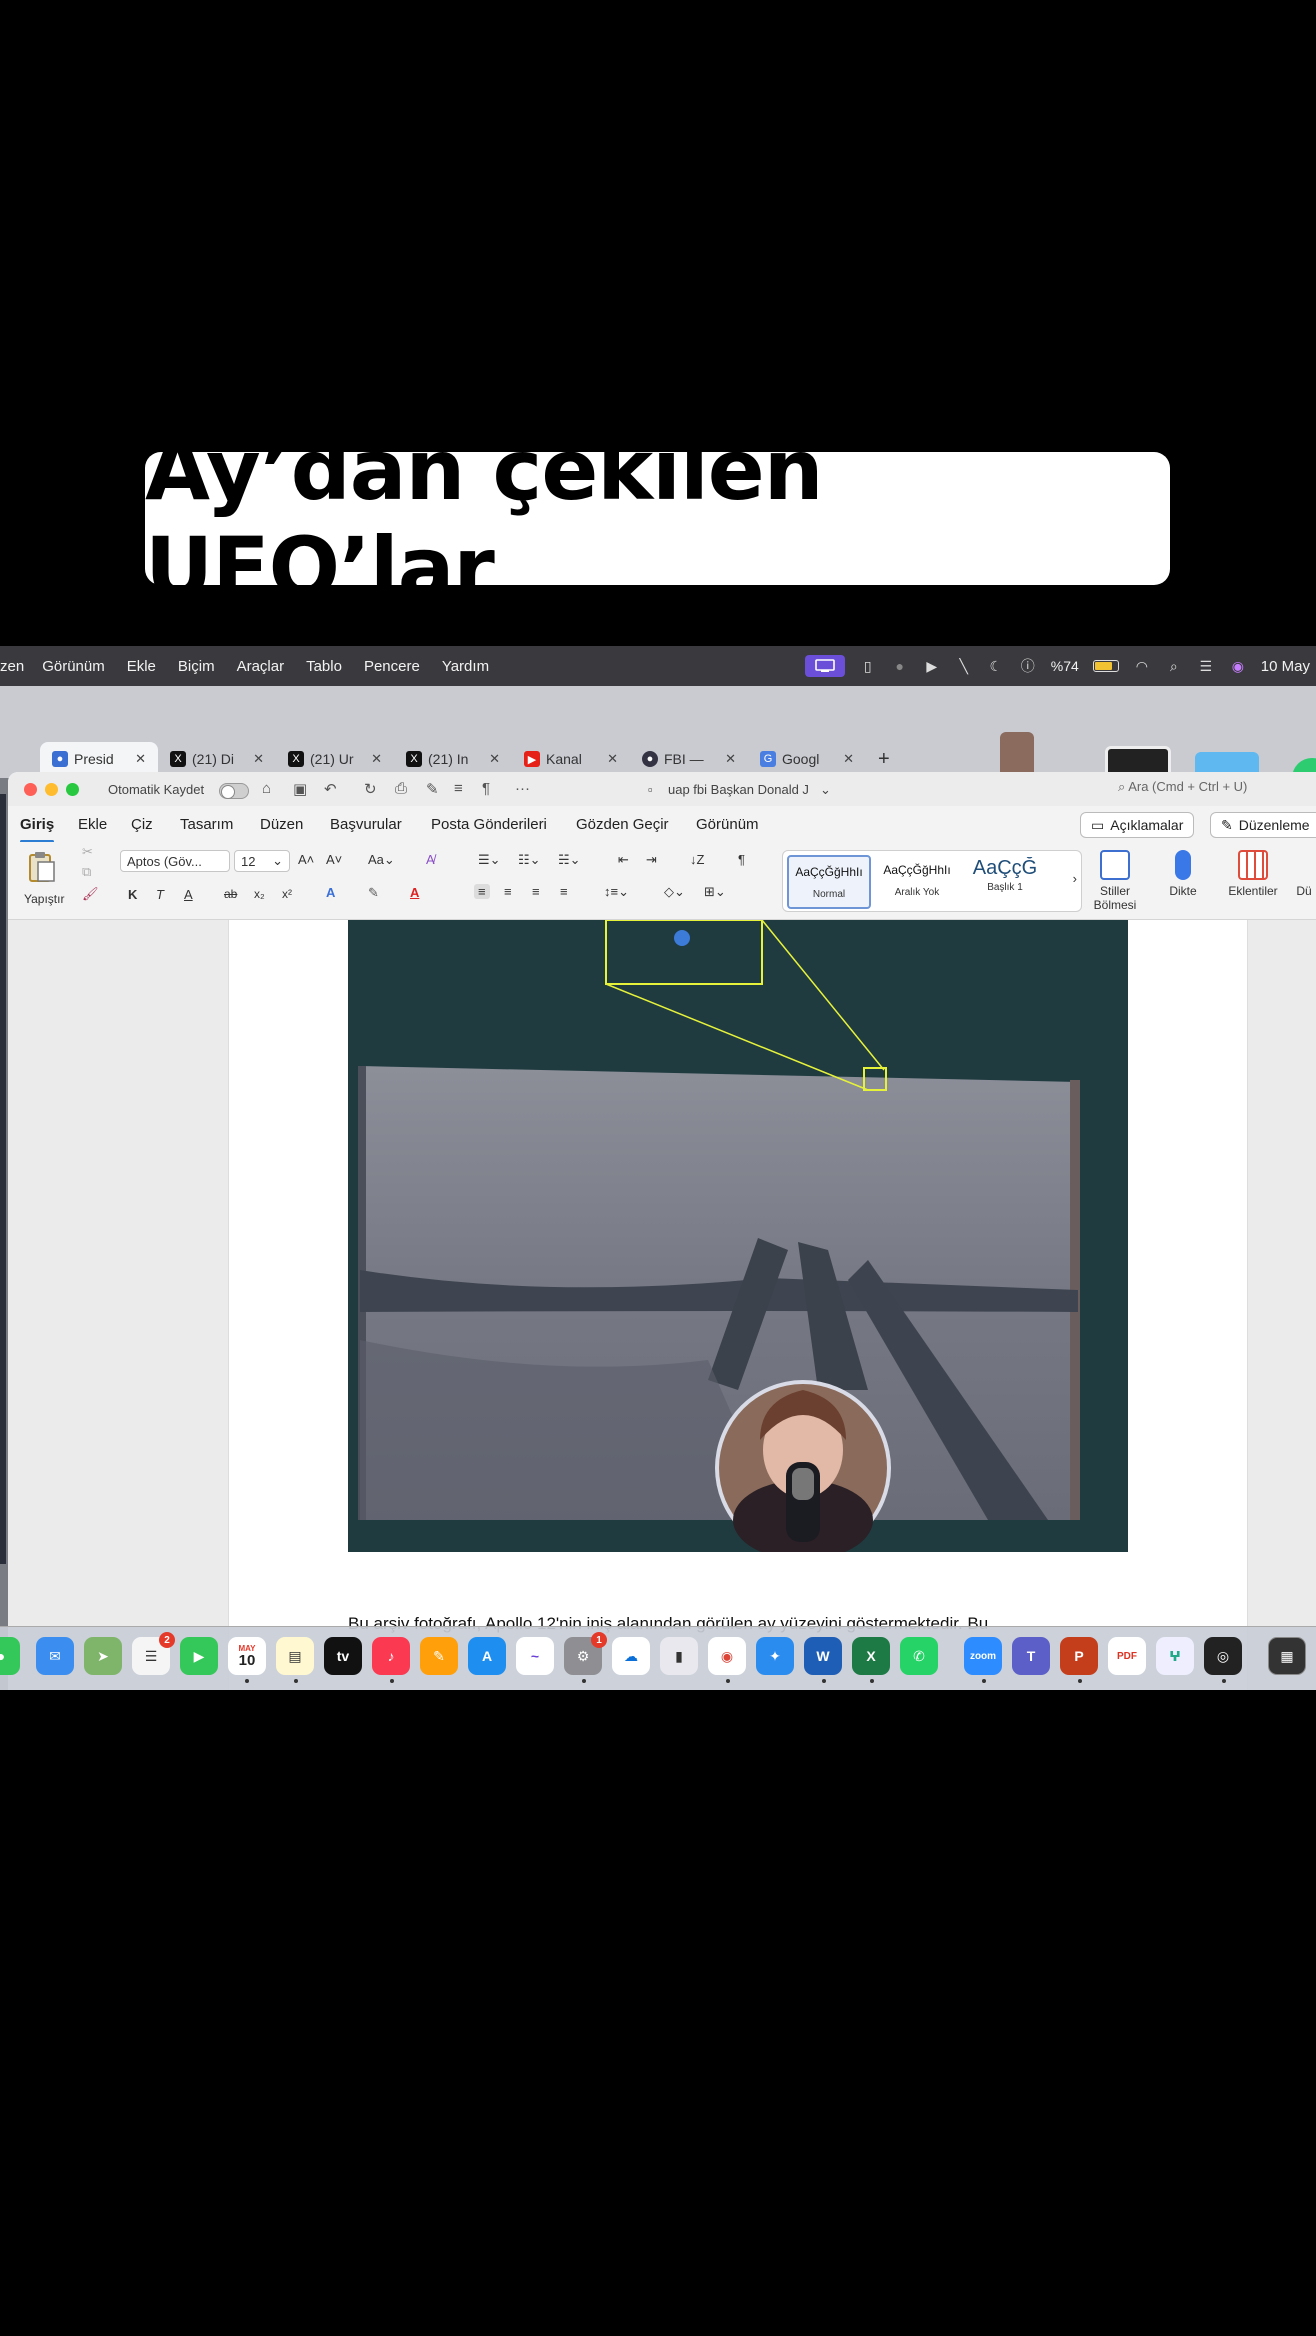  Describe the element at coordinates (631, 1656) in the screenshot. I see `onedrive-icon: ☁` at that location.